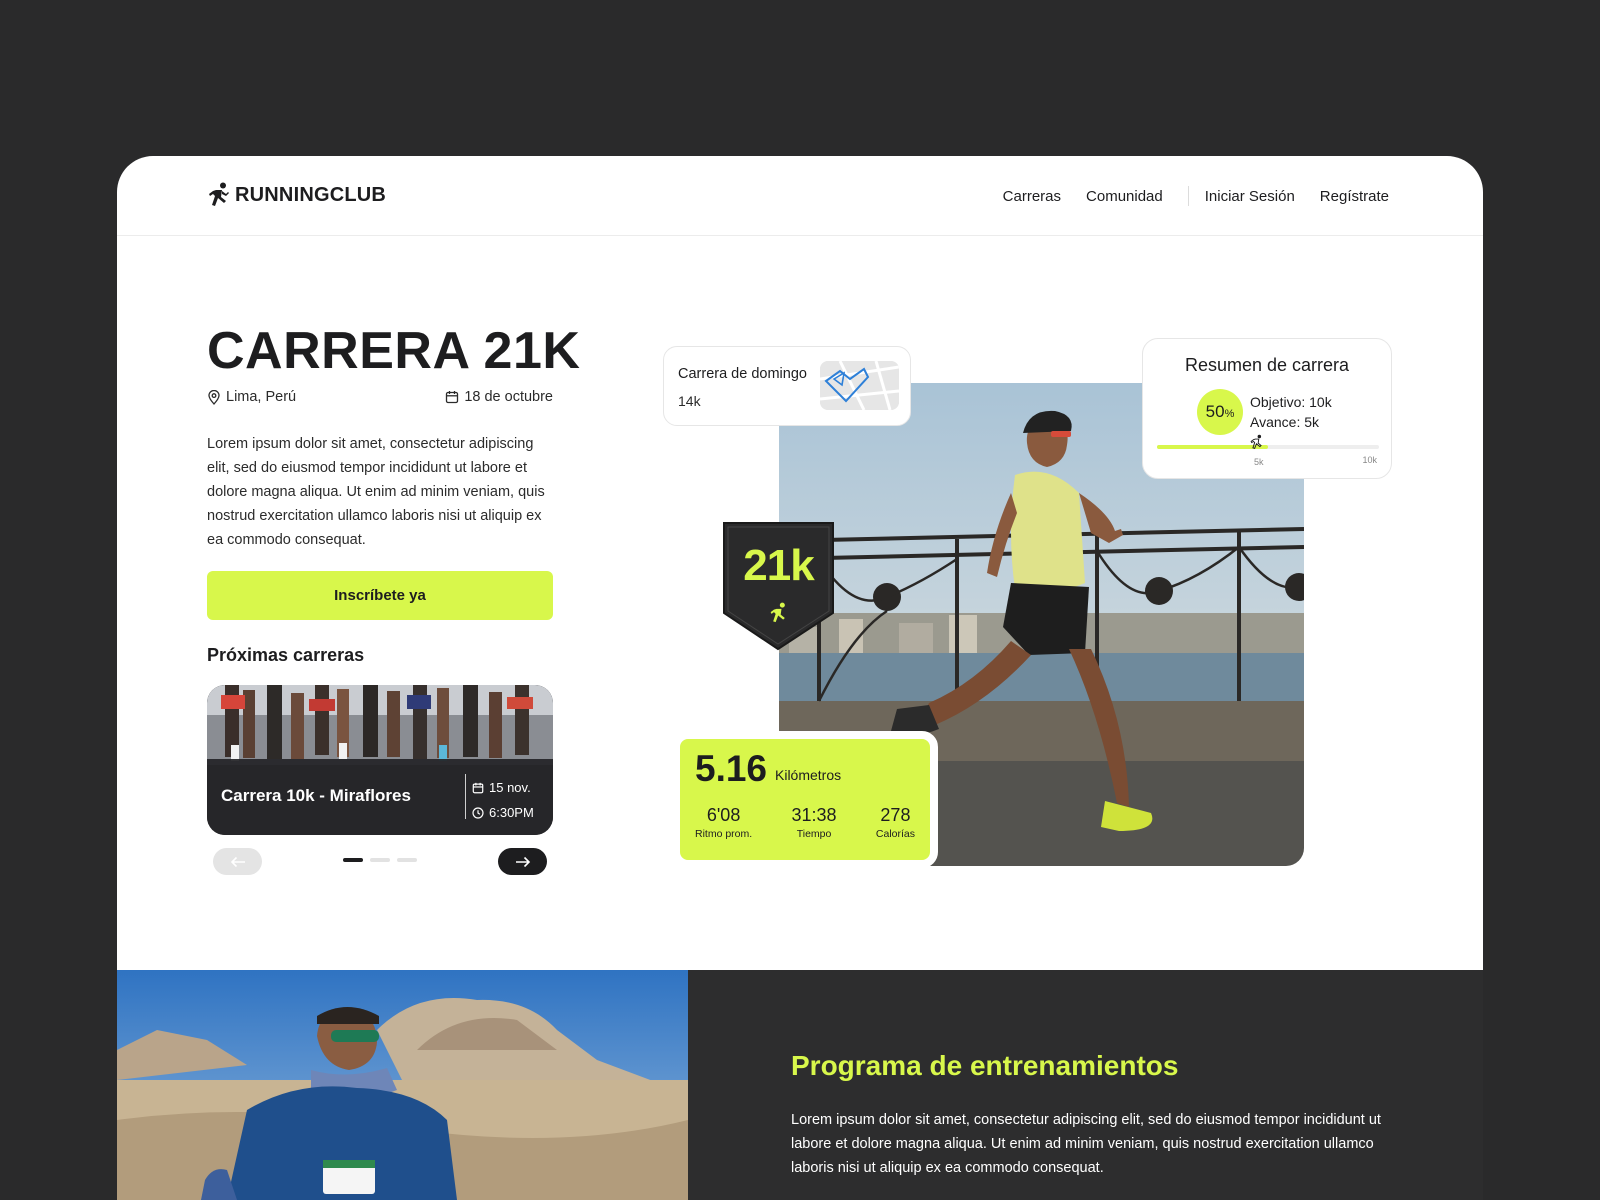  What do you see at coordinates (286, 655) in the screenshot?
I see `upcoming-races-title: Próximas carreras` at bounding box center [286, 655].